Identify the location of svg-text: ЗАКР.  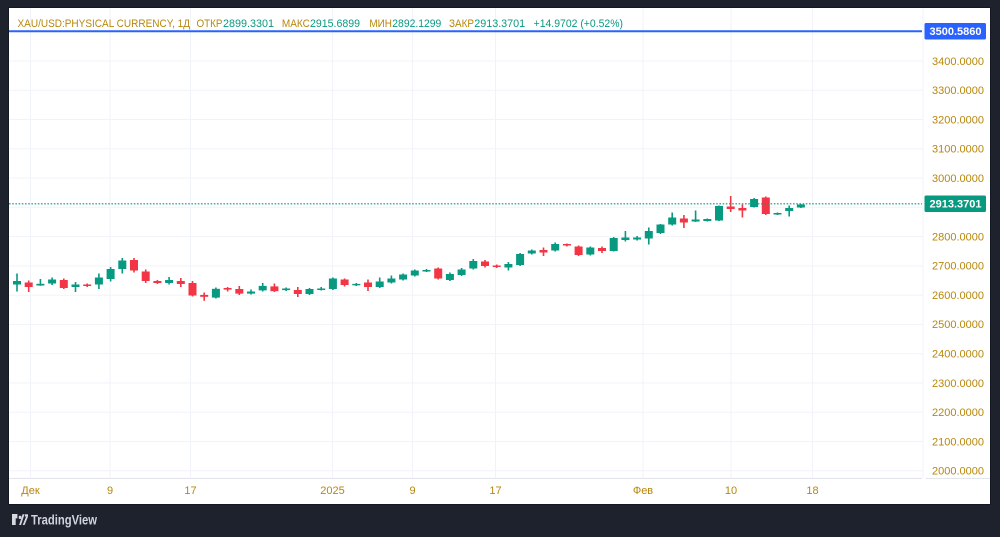
(461, 24).